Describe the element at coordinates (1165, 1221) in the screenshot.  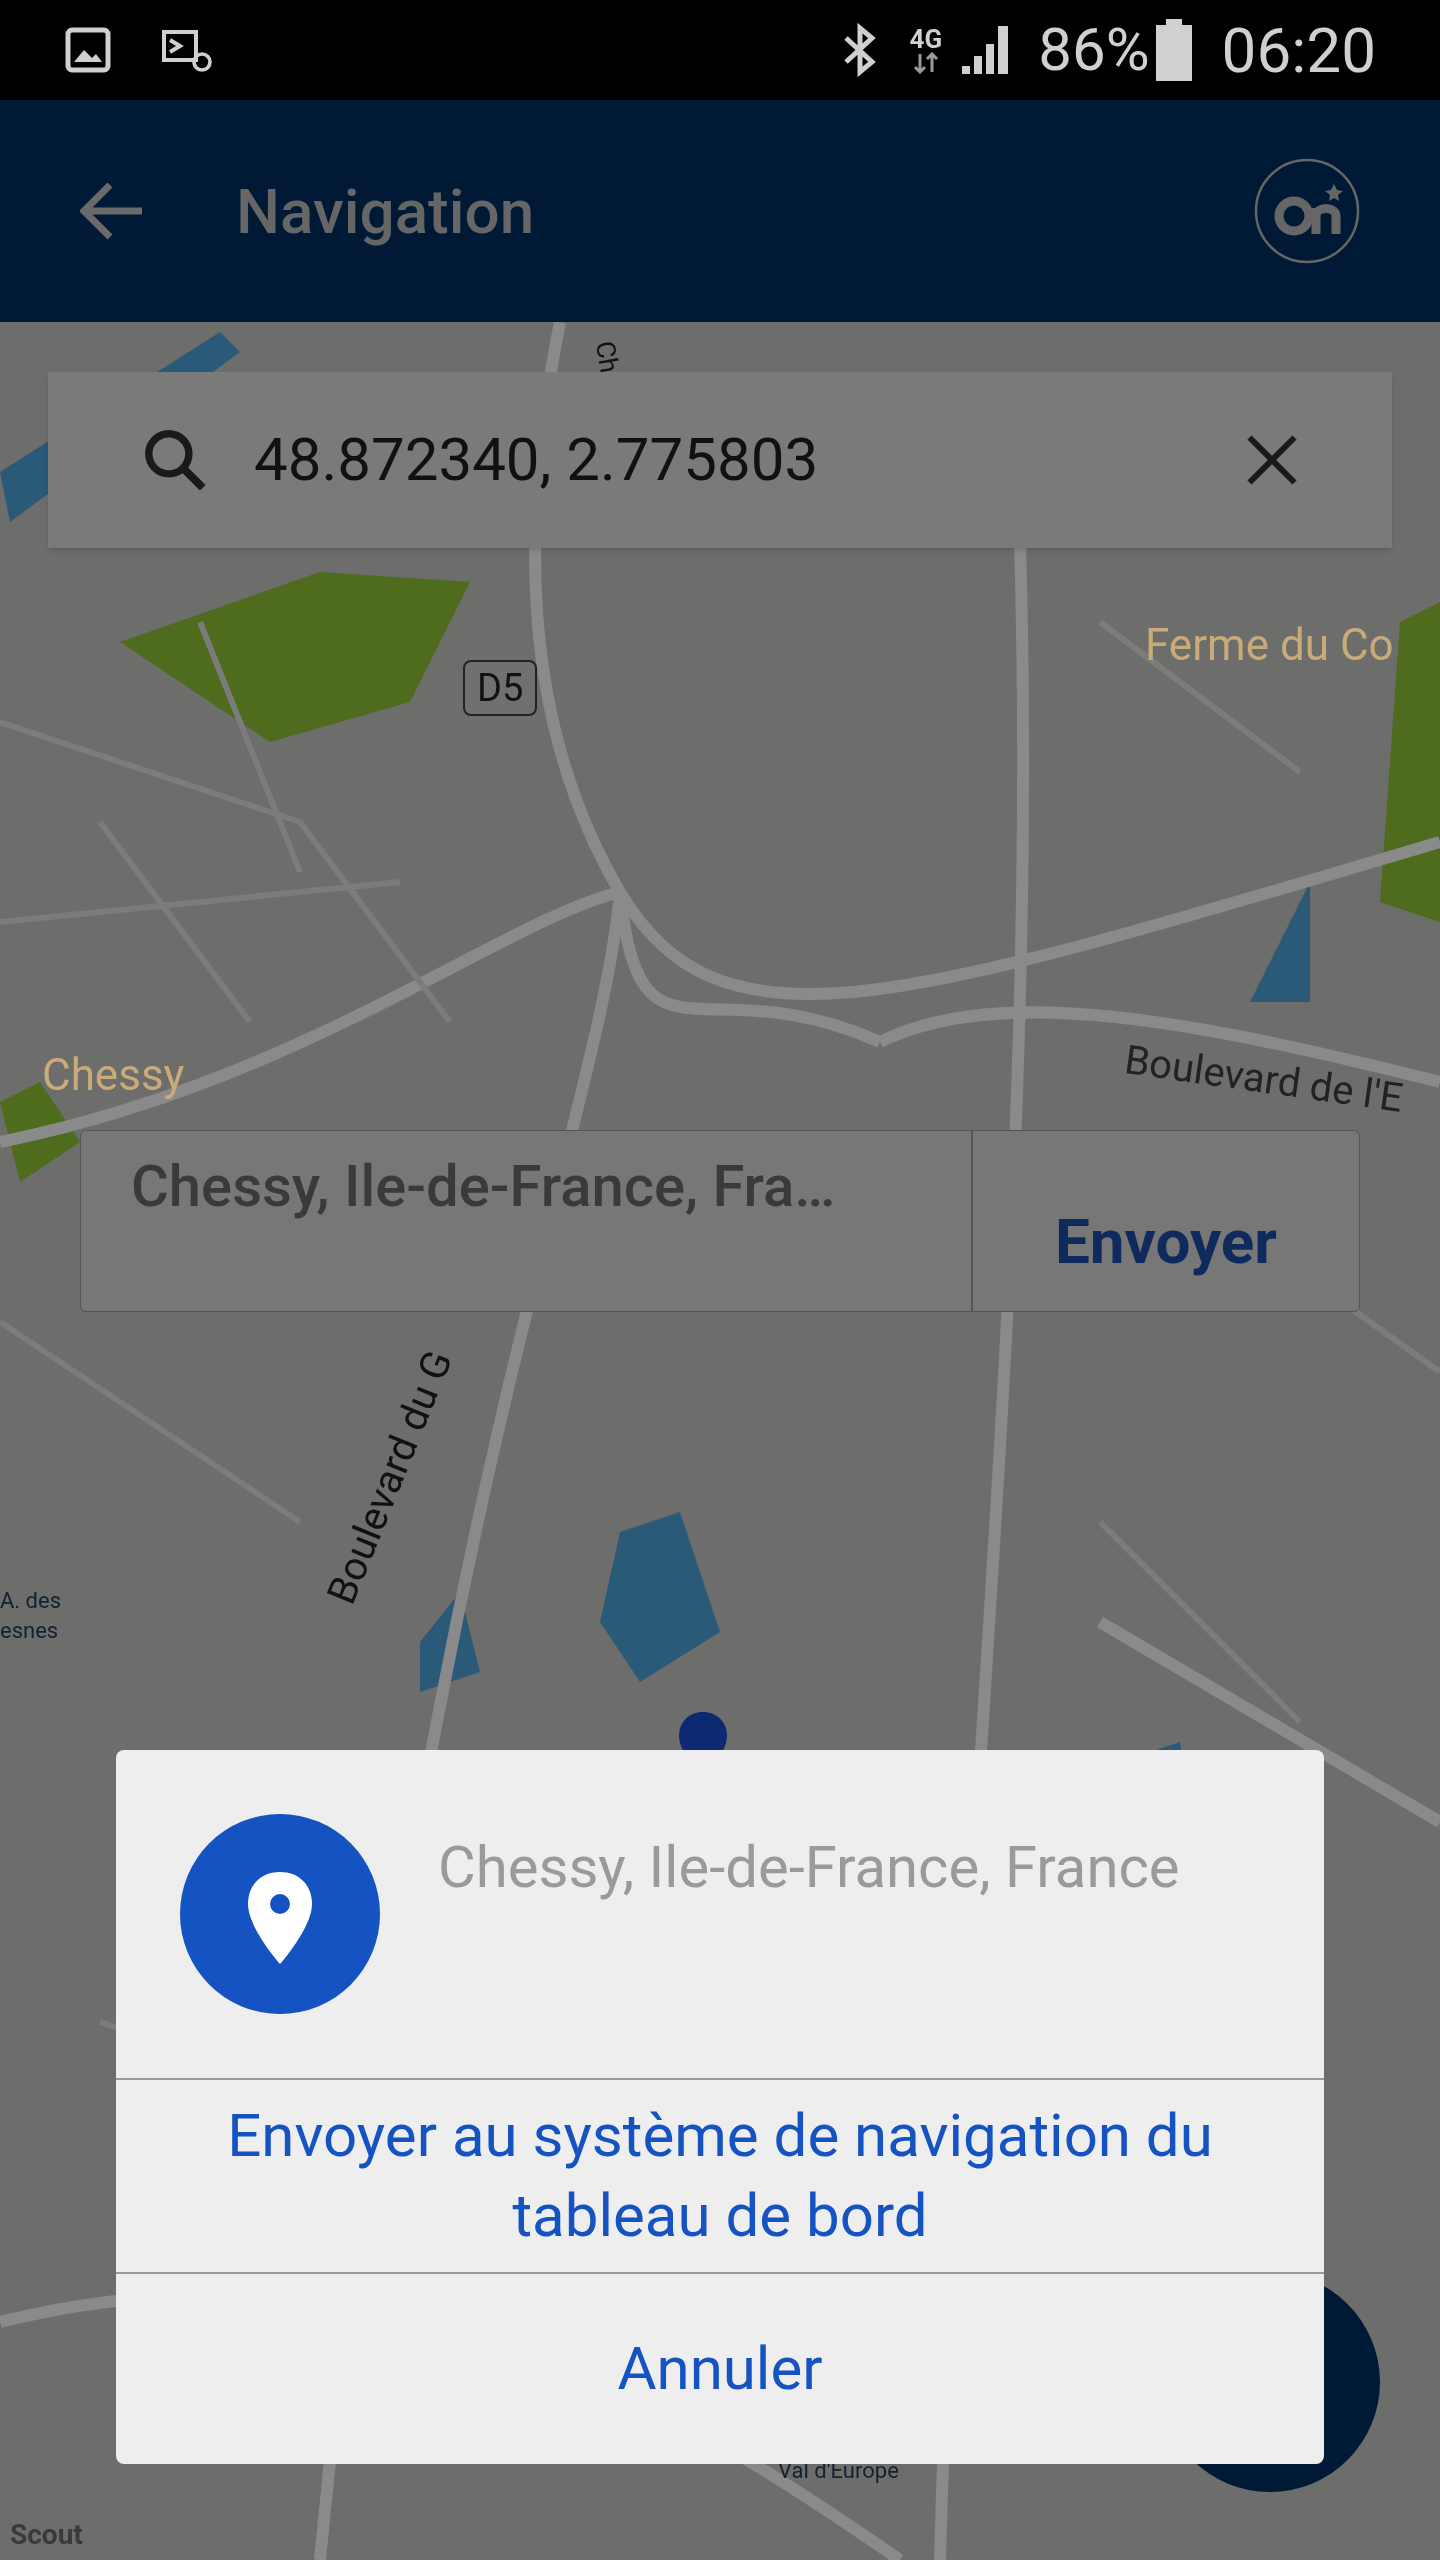
I see `send-button: Envoyer` at that location.